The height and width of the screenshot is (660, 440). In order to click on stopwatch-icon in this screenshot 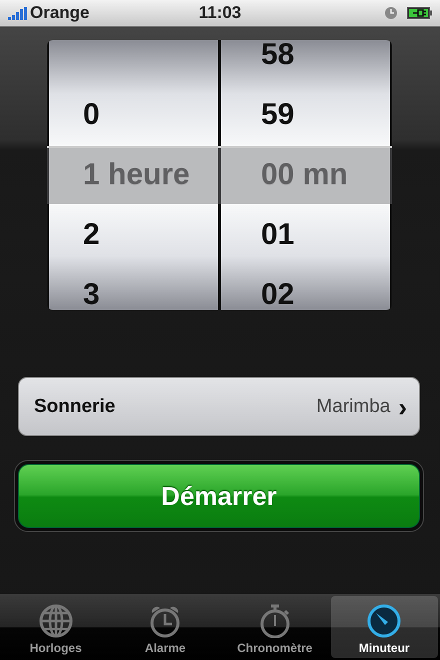, I will do `click(275, 621)`.